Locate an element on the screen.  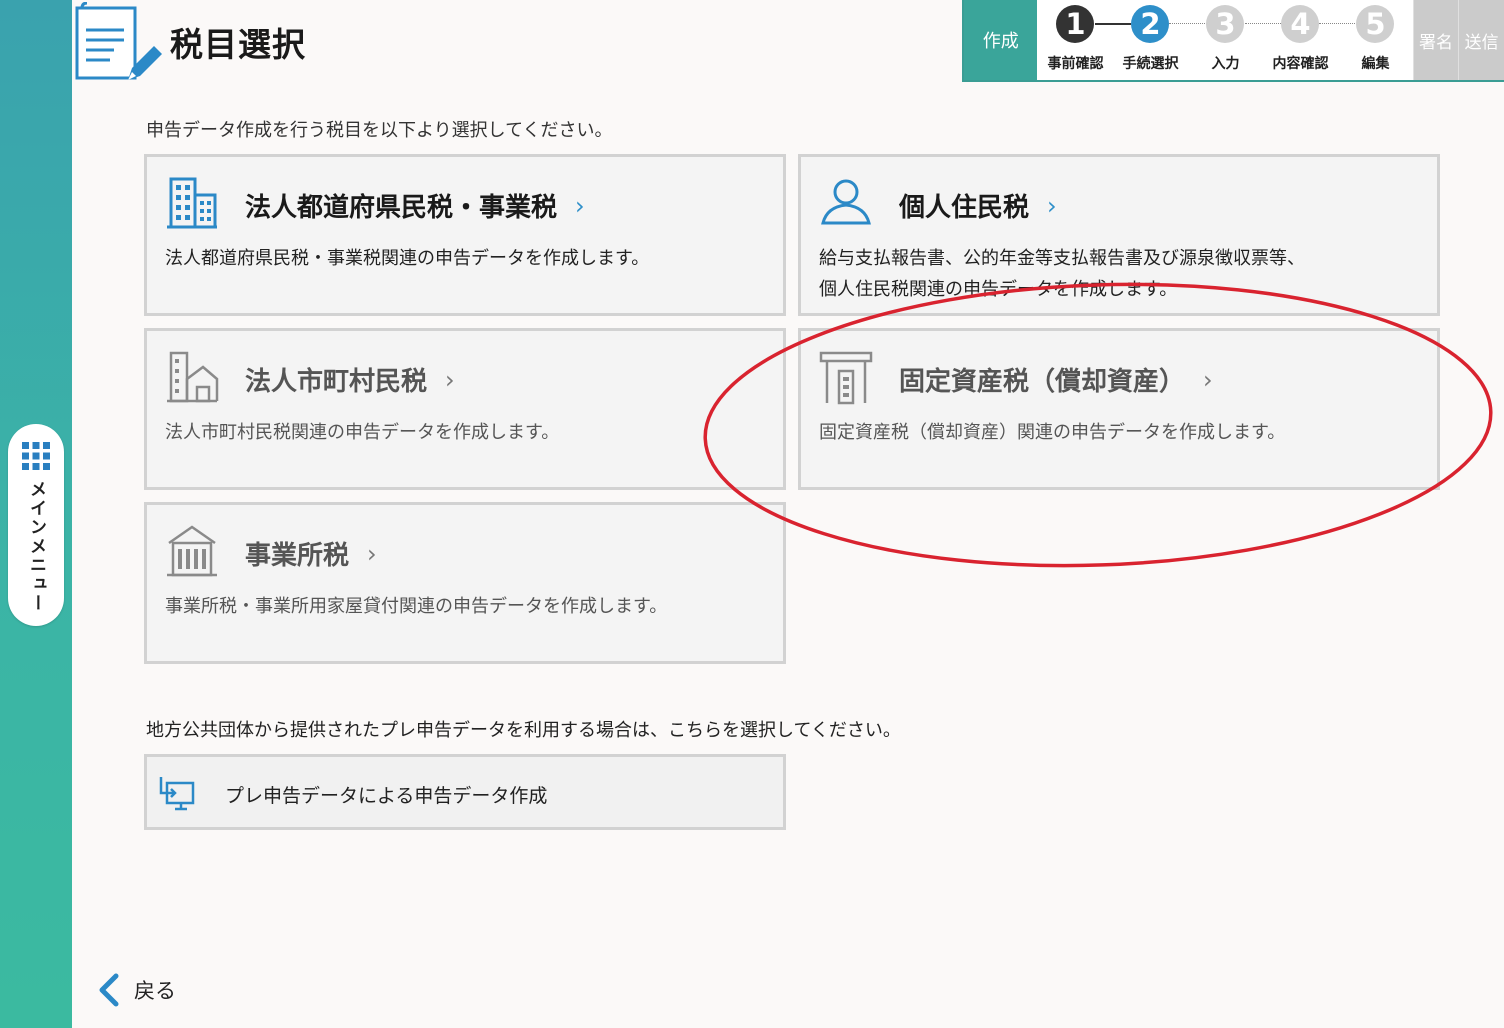
card-title-text: 事業所税 is located at coordinates (297, 556).